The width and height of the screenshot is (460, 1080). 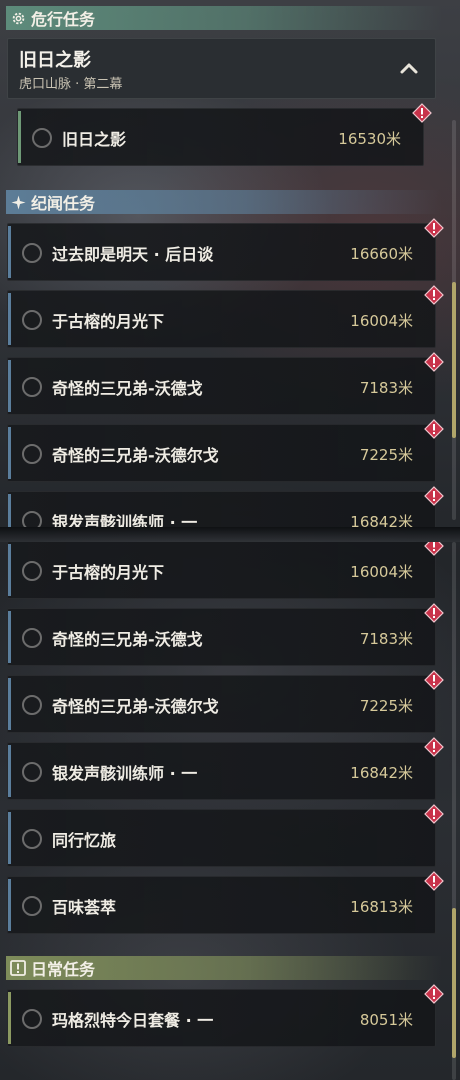 I want to click on panel-seam, so click(x=230, y=534).